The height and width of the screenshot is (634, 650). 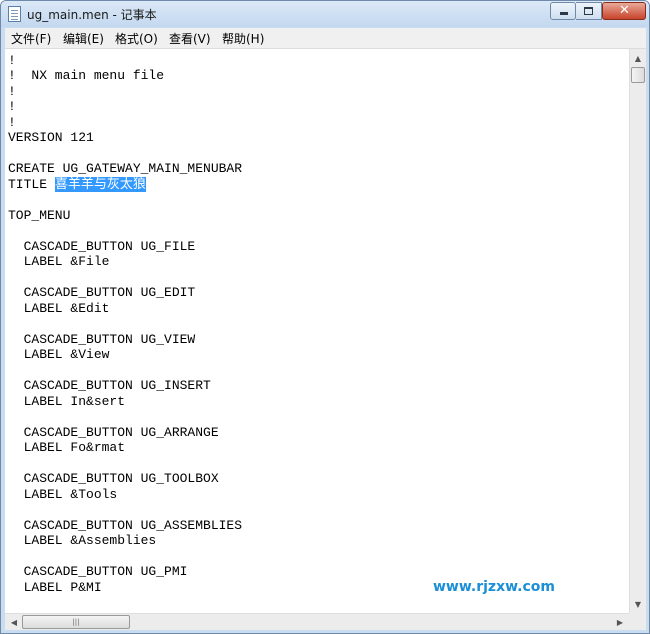 What do you see at coordinates (31, 38) in the screenshot?
I see `menu-file: 文件(F)` at bounding box center [31, 38].